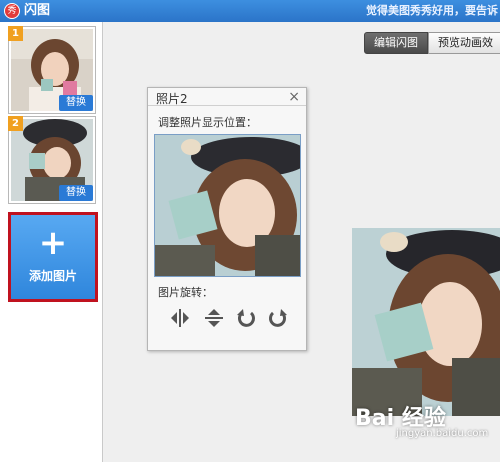 This screenshot has height=462, width=500. I want to click on rotate-left-icon, so click(246, 318).